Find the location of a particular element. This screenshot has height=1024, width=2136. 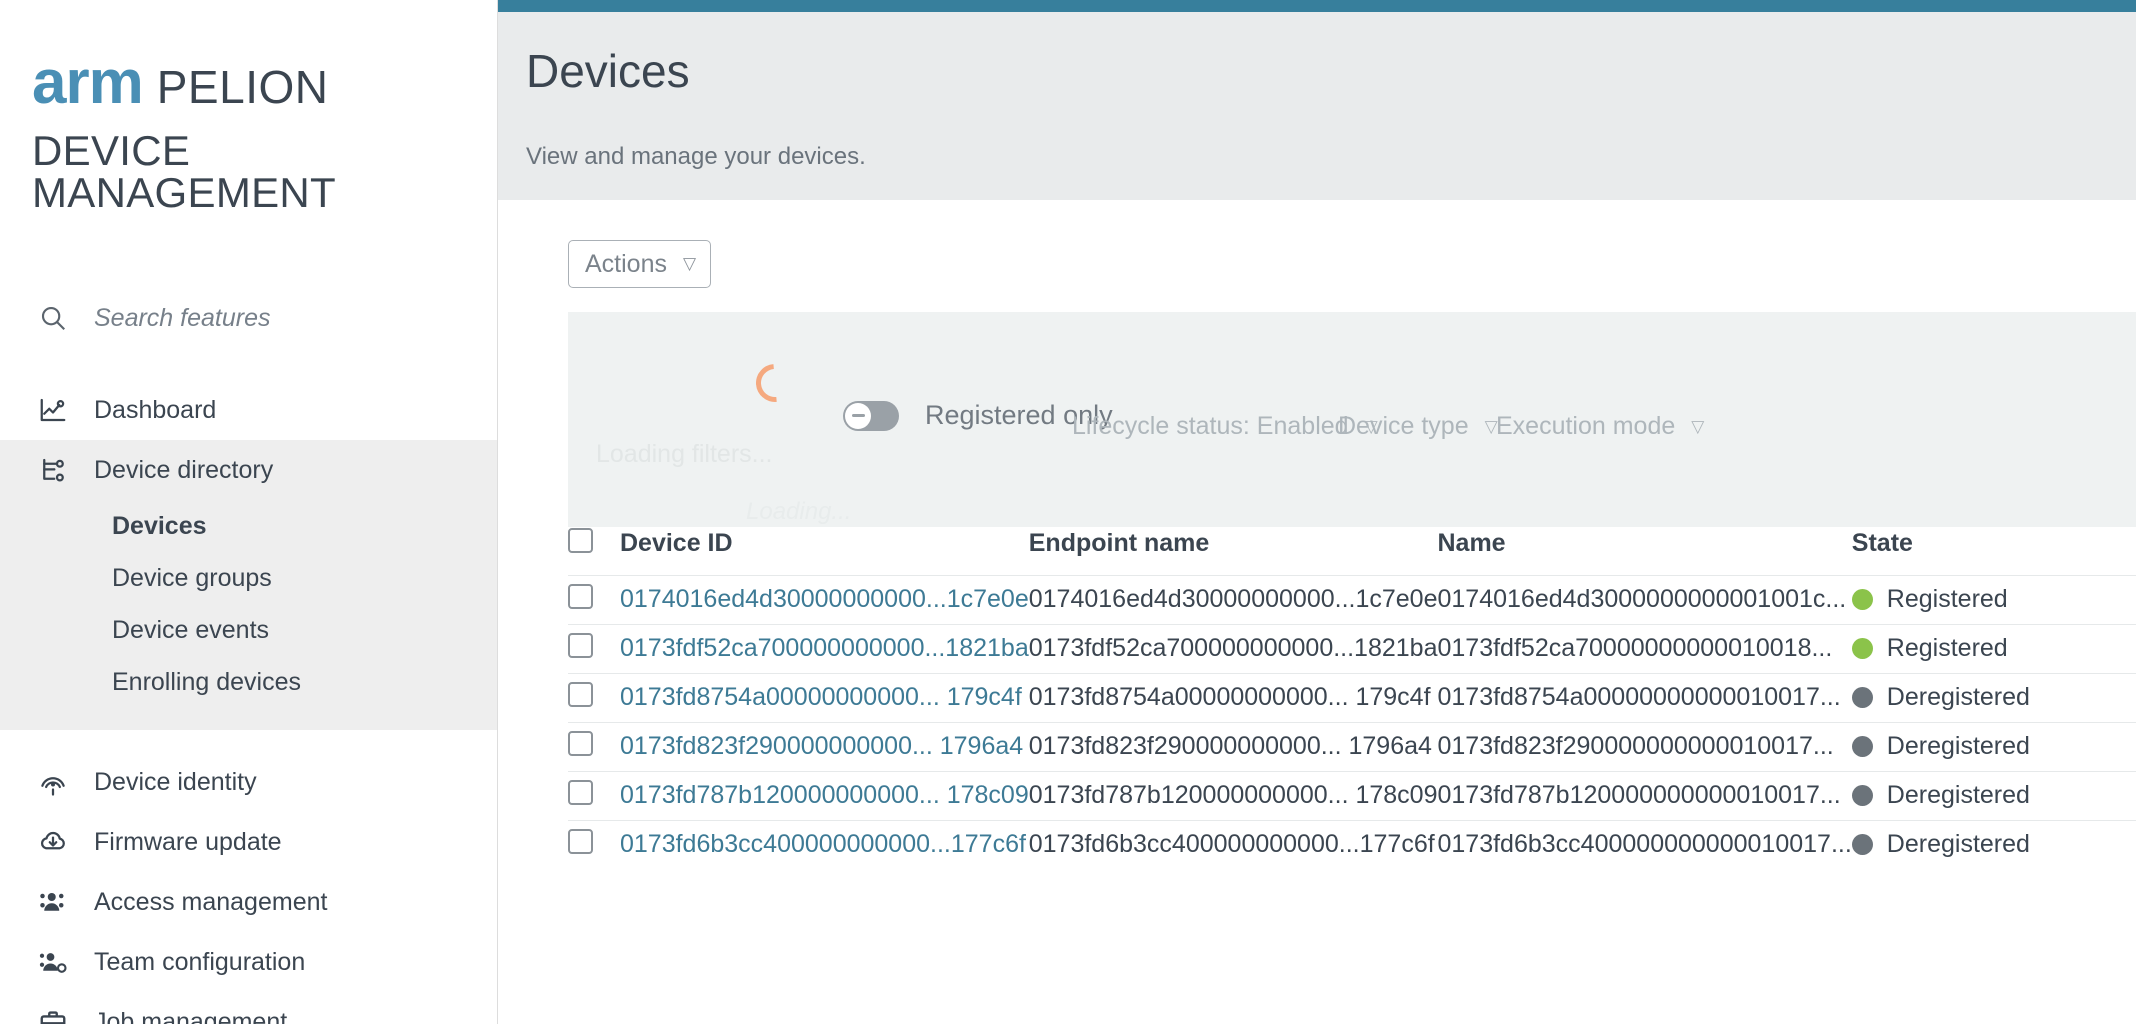

sidebar-item-device-identity: Device identity is located at coordinates (248, 782).